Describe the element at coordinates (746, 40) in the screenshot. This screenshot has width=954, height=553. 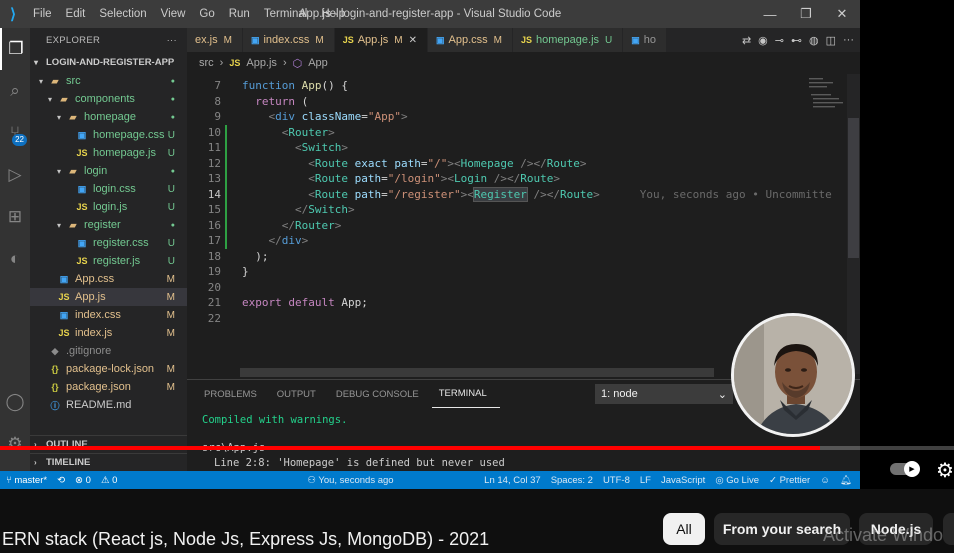
I see `git-compare-icon: ⇄` at that location.